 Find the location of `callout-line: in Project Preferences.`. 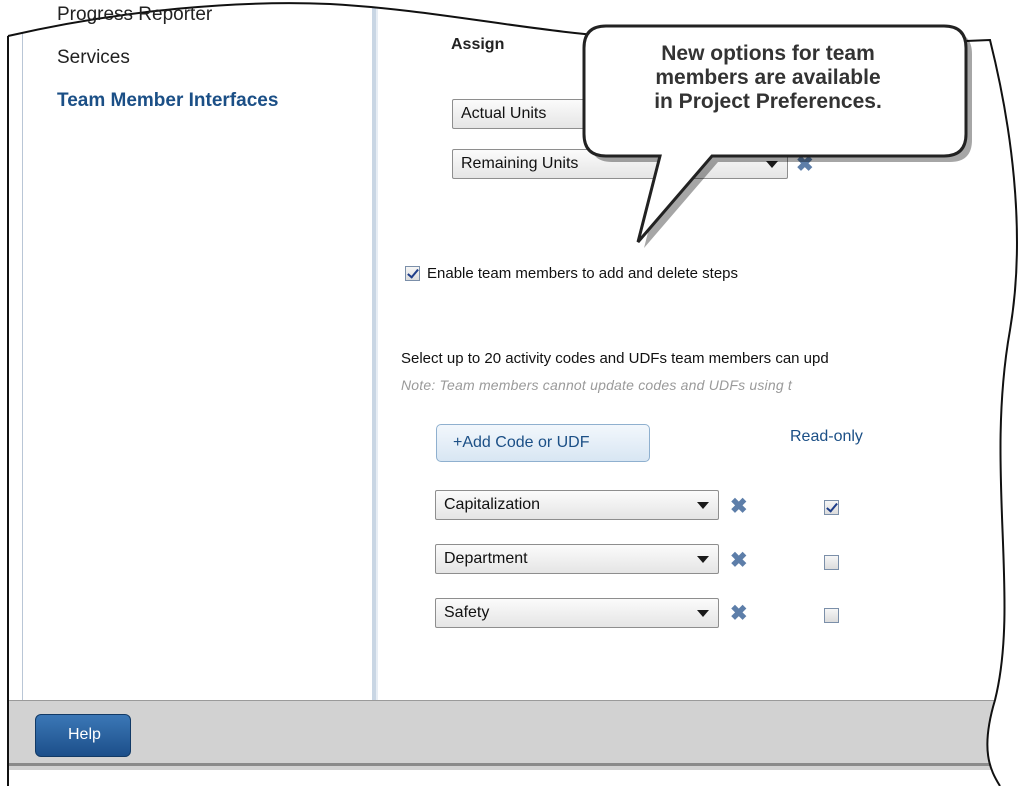

callout-line: in Project Preferences. is located at coordinates (768, 101).